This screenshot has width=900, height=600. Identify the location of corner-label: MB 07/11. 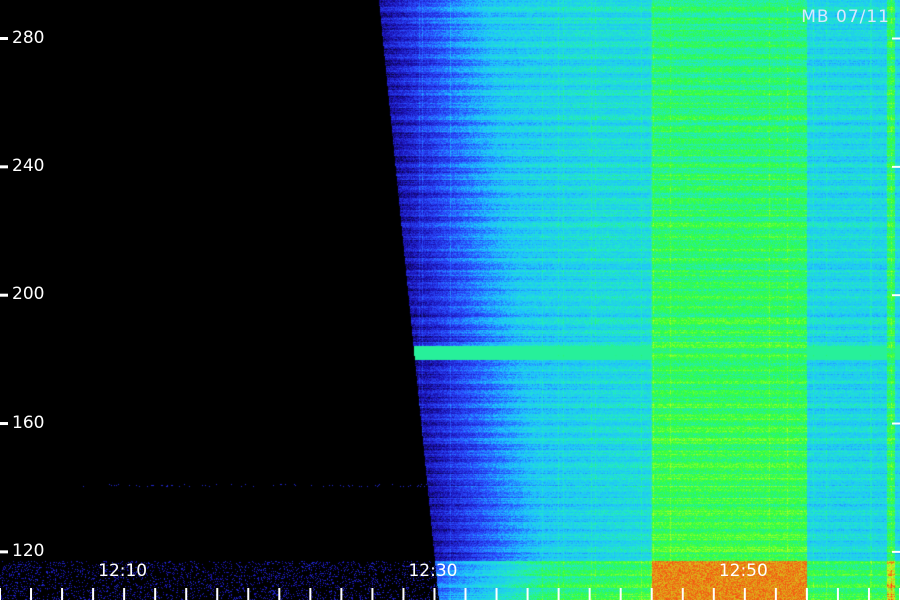
(845, 17).